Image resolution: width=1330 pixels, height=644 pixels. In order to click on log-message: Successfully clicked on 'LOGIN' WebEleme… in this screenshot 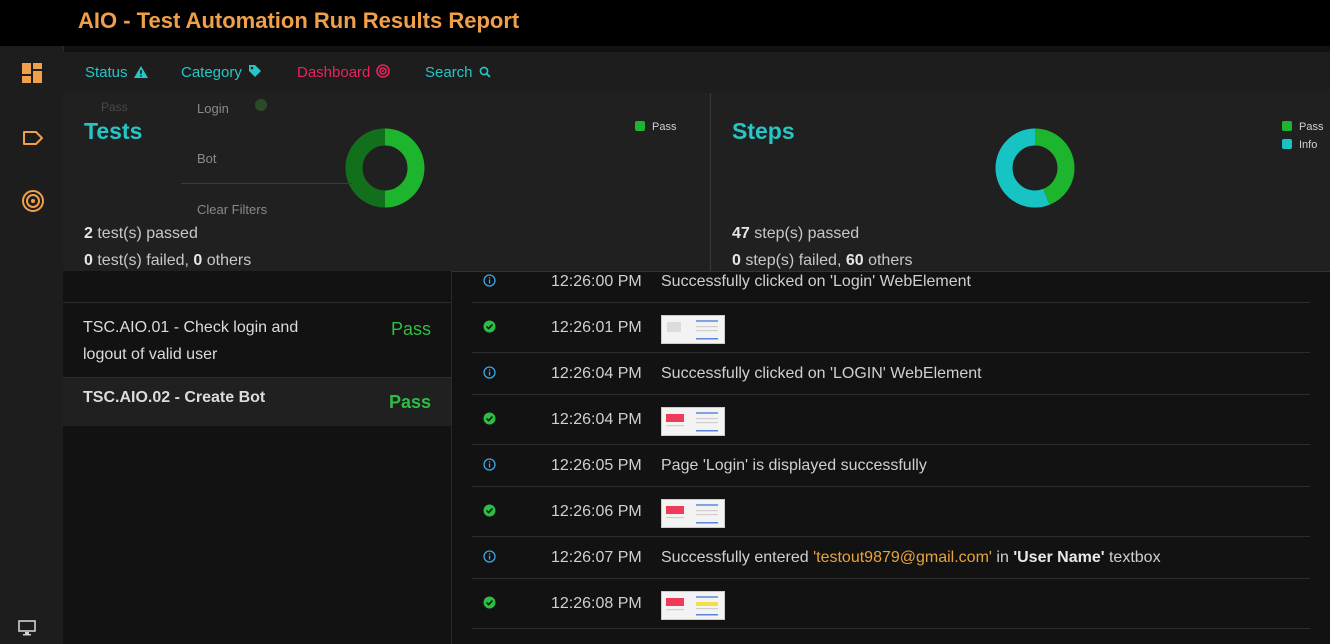, I will do `click(821, 373)`.